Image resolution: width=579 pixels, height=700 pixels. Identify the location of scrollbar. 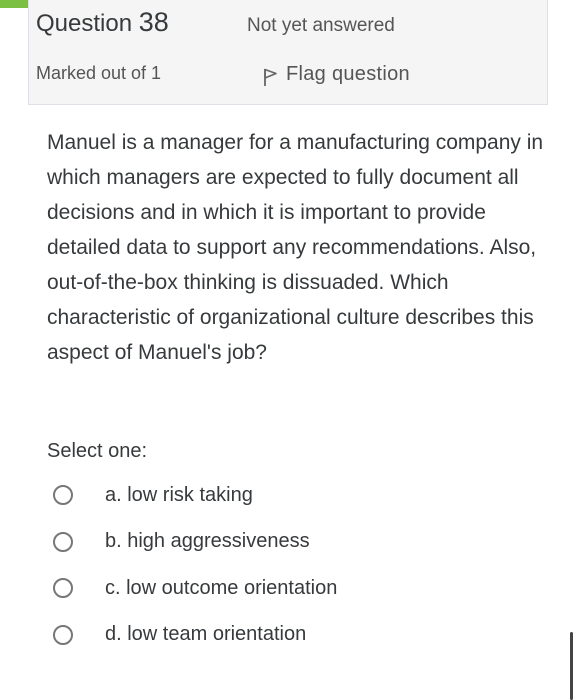
(571, 666).